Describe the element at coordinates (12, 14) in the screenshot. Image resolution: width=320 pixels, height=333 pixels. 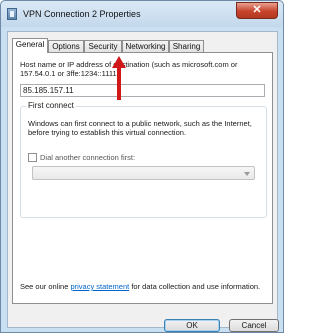
I see `network-connection-icon` at that location.